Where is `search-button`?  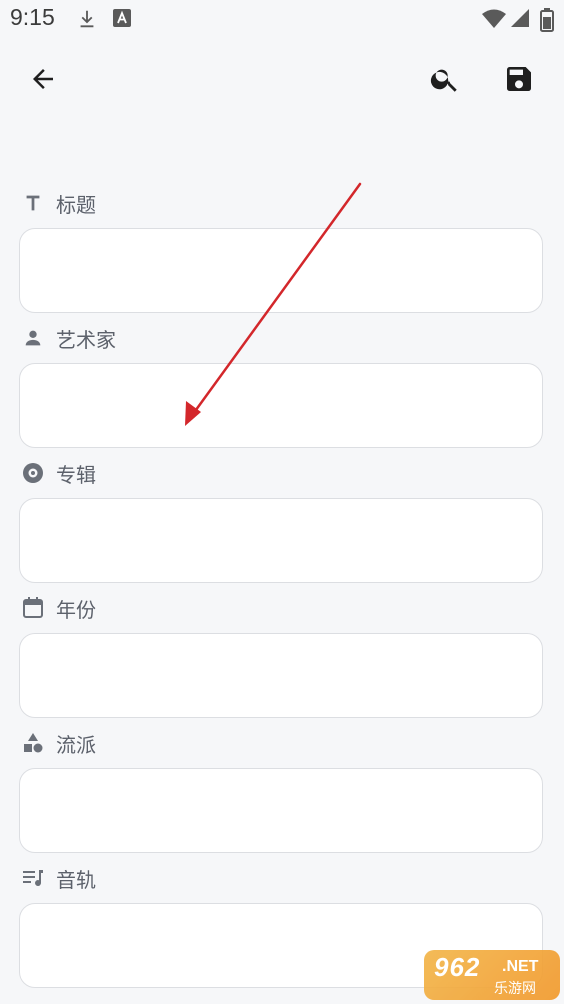 search-button is located at coordinates (445, 81).